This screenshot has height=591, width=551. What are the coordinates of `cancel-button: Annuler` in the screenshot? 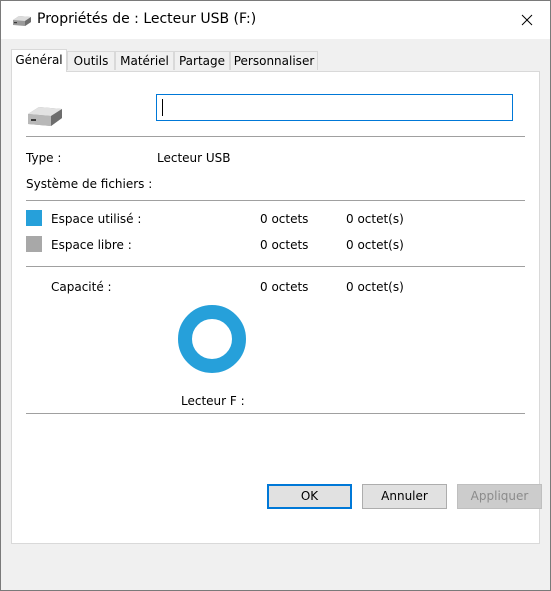 It's located at (404, 496).